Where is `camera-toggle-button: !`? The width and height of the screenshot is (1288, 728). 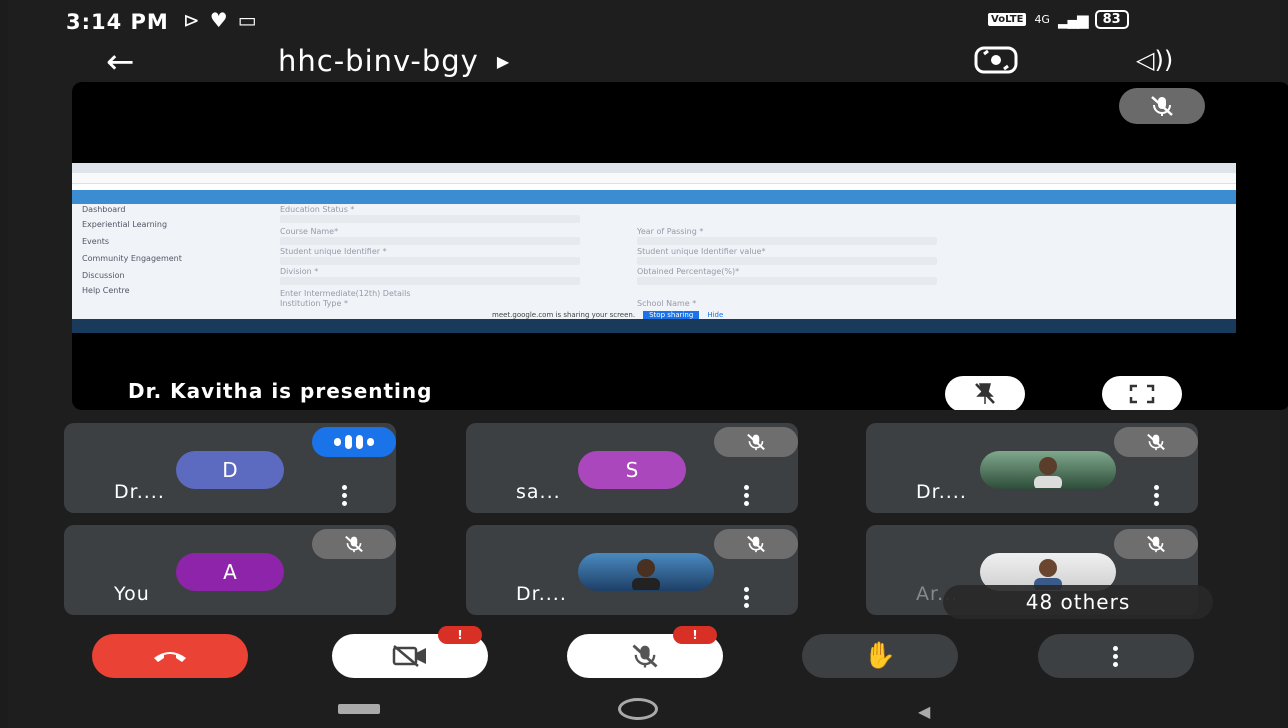
camera-toggle-button: ! is located at coordinates (410, 652).